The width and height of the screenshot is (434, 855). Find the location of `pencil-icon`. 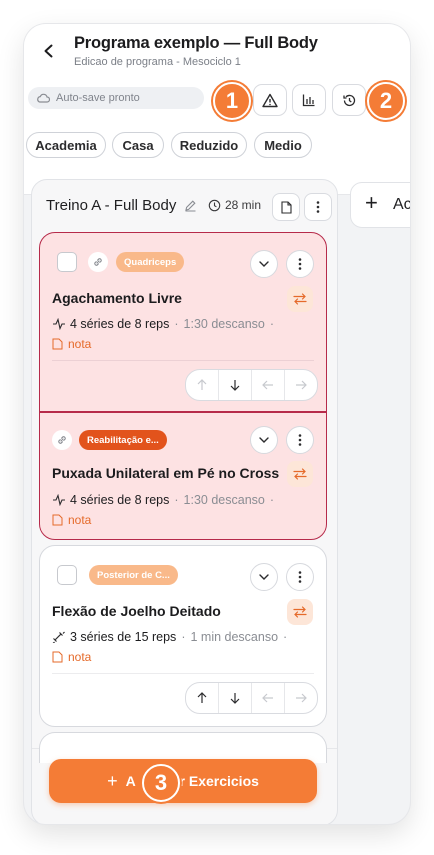

pencil-icon is located at coordinates (190, 206).